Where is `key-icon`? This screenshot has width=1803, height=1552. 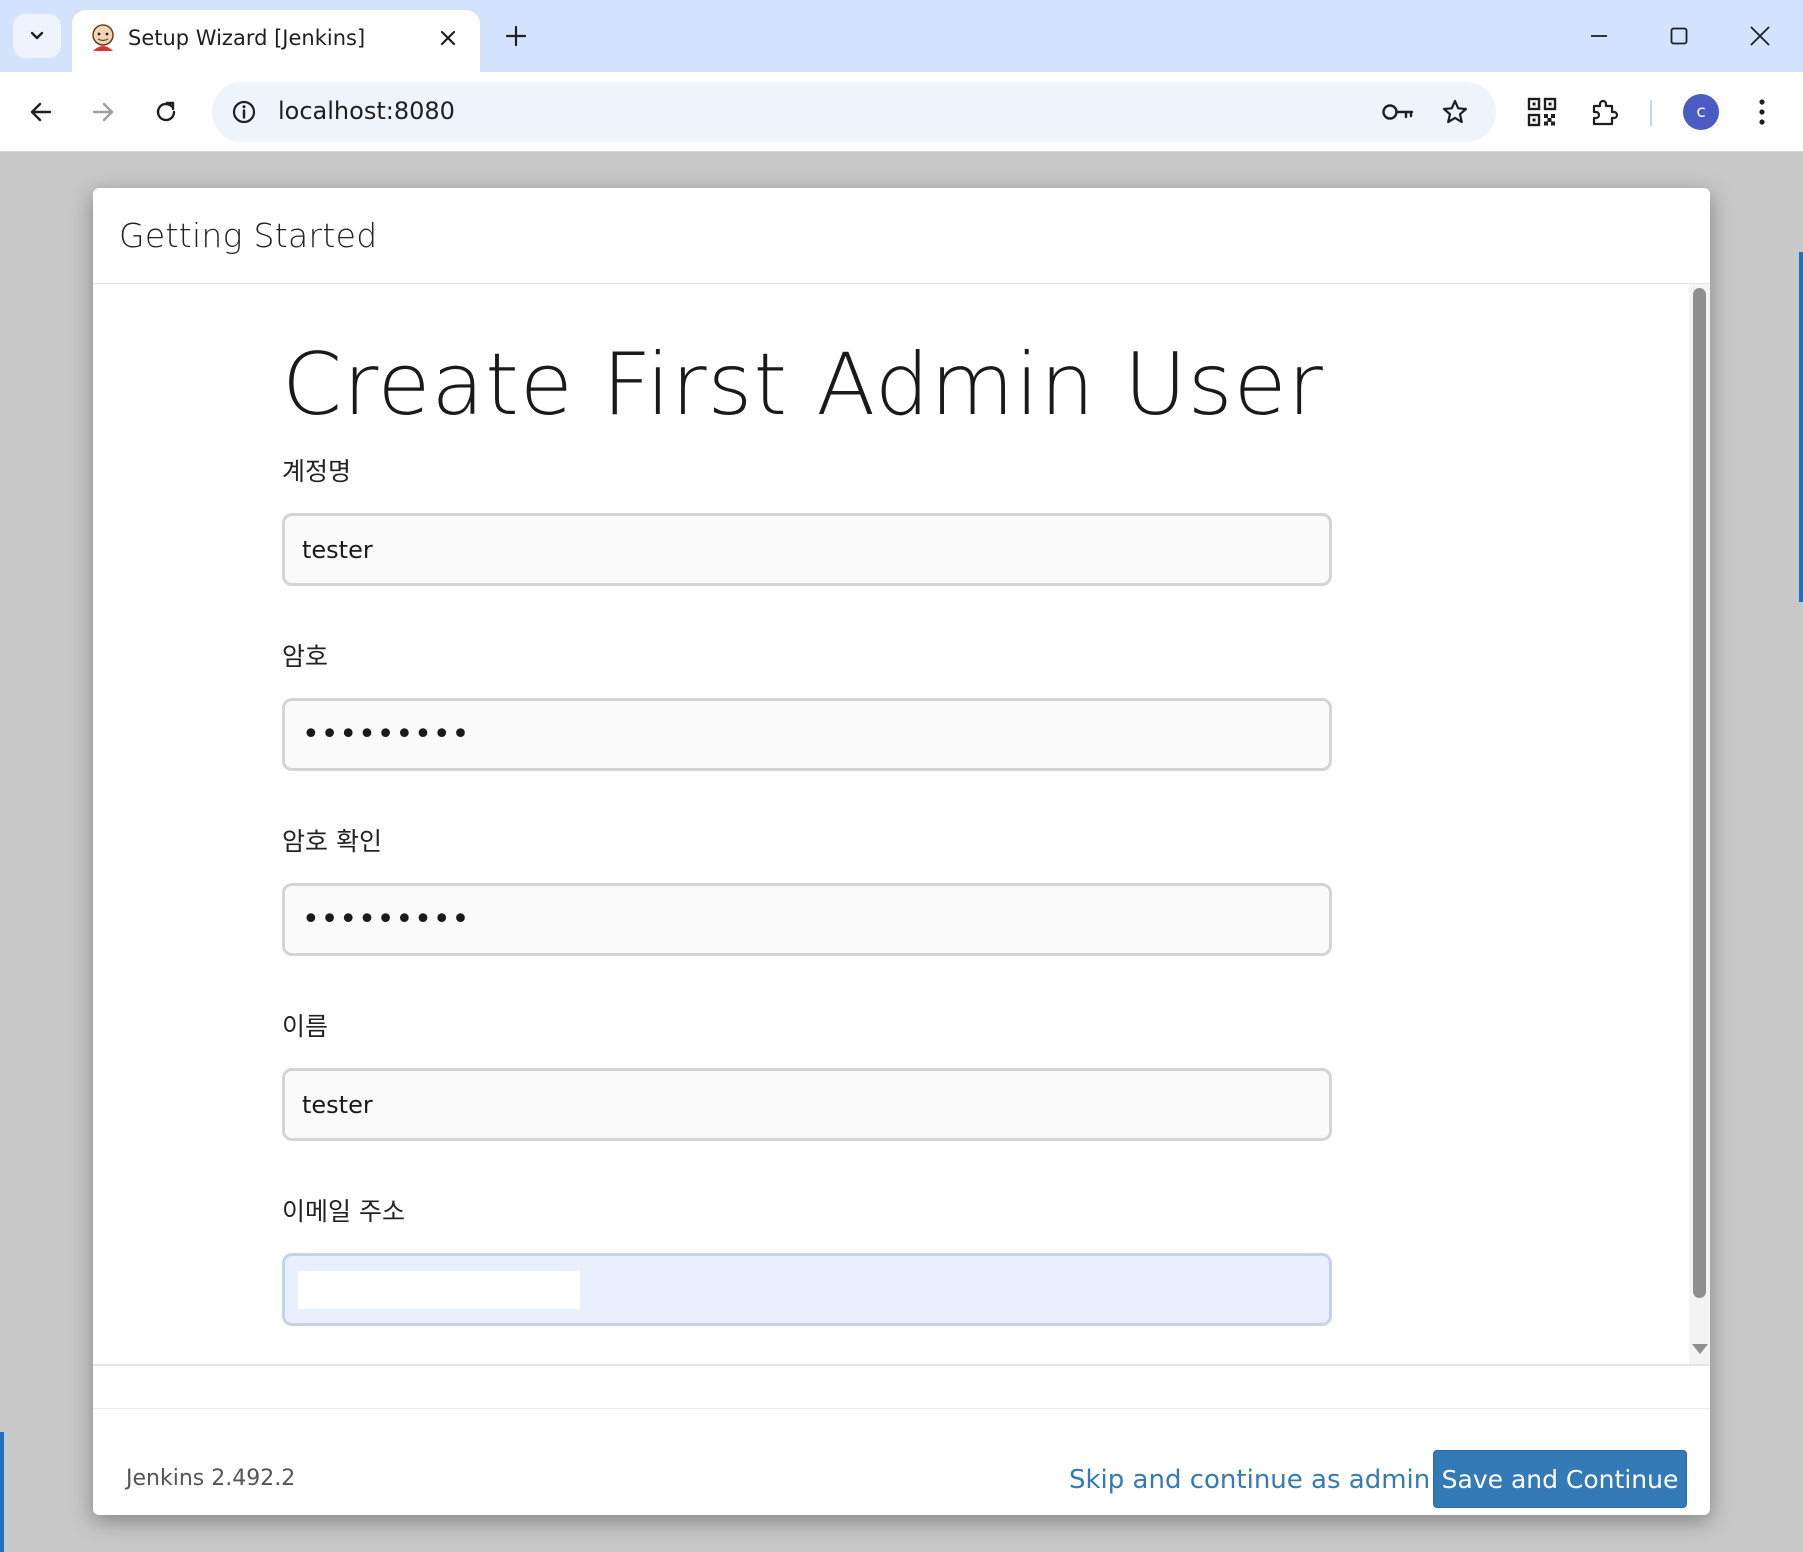
key-icon is located at coordinates (1398, 112).